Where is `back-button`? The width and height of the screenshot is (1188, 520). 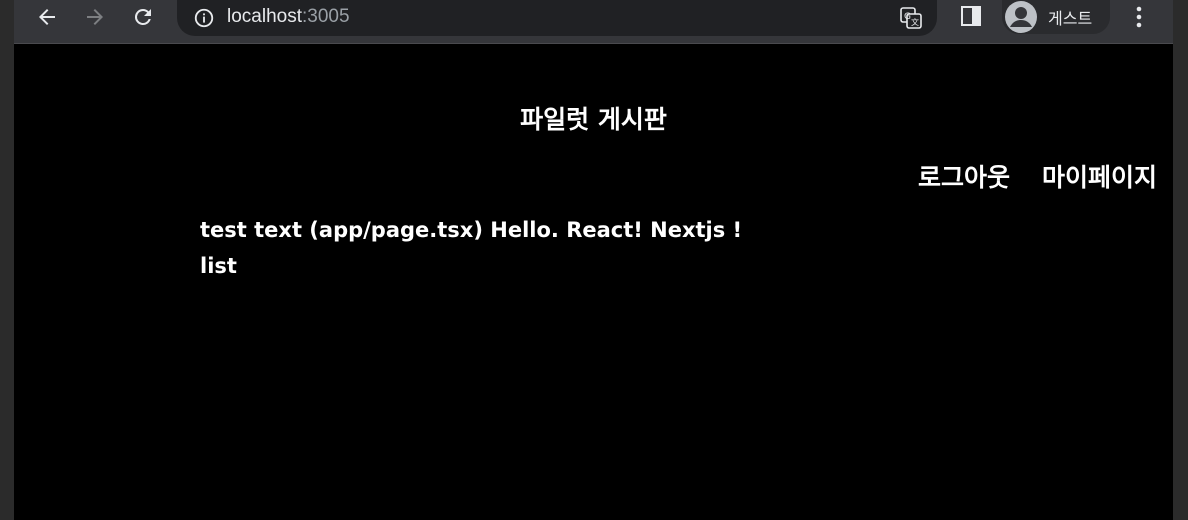 back-button is located at coordinates (47, 17).